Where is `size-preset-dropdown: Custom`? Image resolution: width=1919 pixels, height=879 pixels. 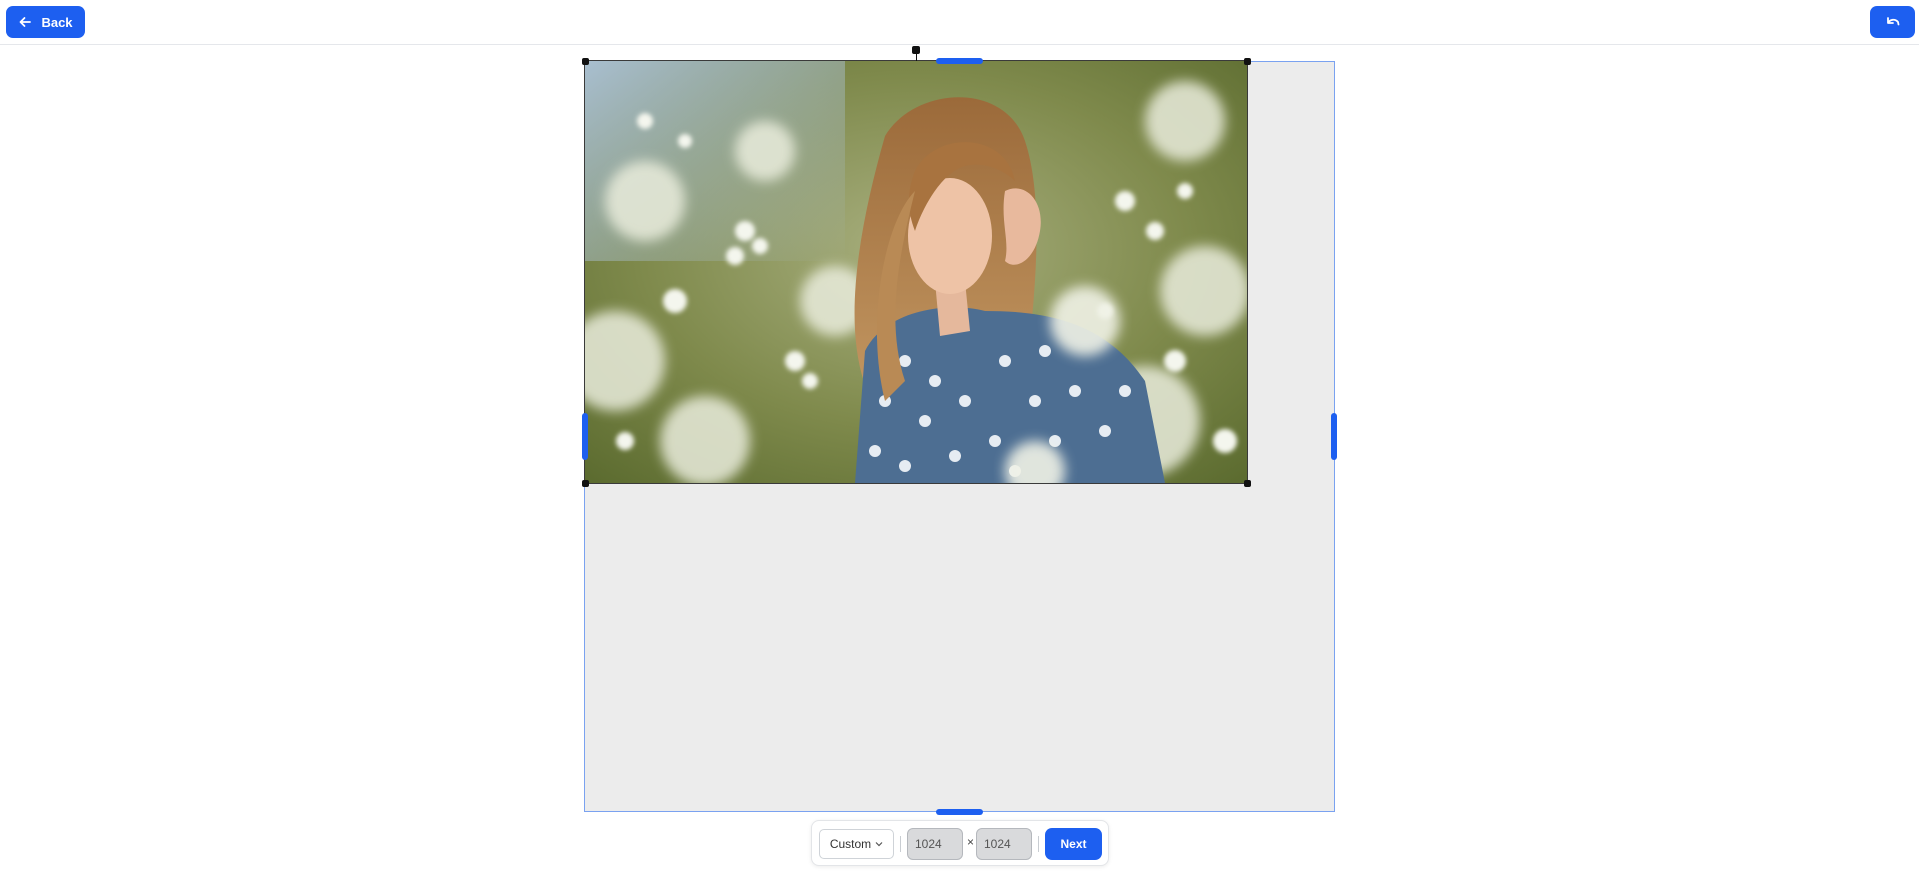 size-preset-dropdown: Custom is located at coordinates (856, 844).